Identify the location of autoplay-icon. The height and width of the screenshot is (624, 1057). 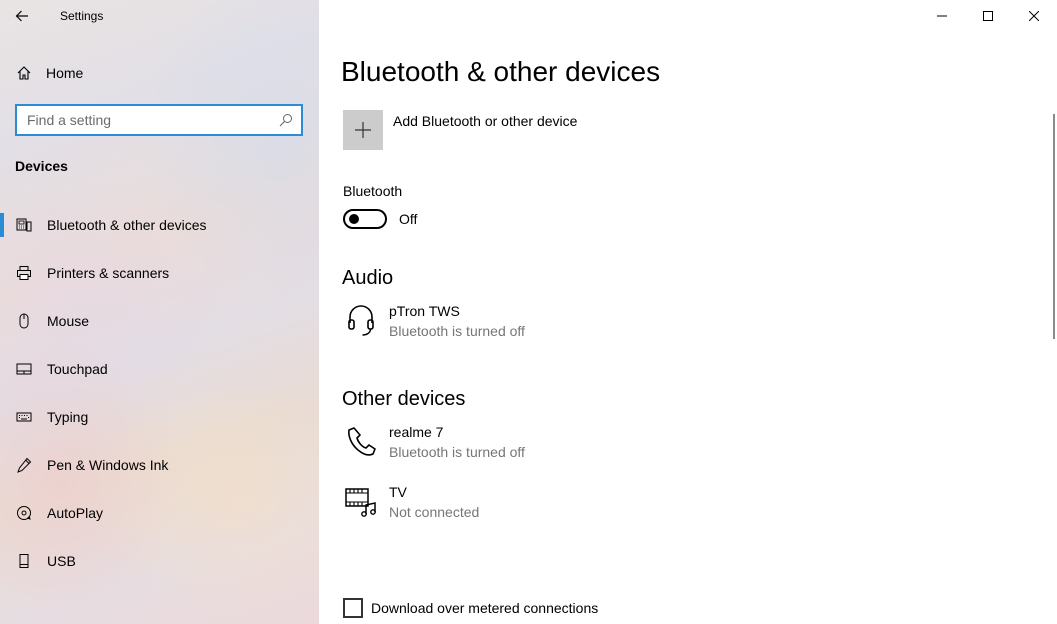
(24, 513).